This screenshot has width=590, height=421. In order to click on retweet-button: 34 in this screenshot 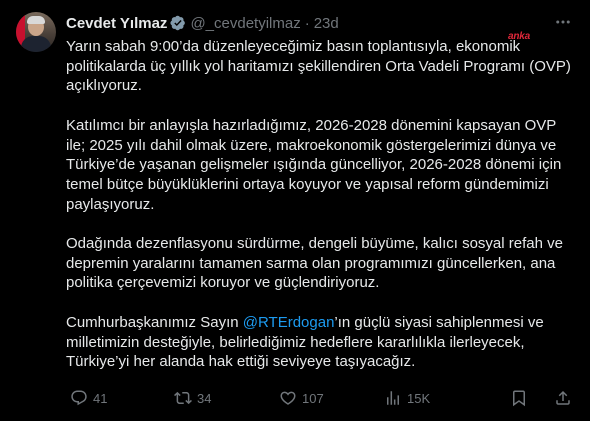, I will do `click(192, 398)`.